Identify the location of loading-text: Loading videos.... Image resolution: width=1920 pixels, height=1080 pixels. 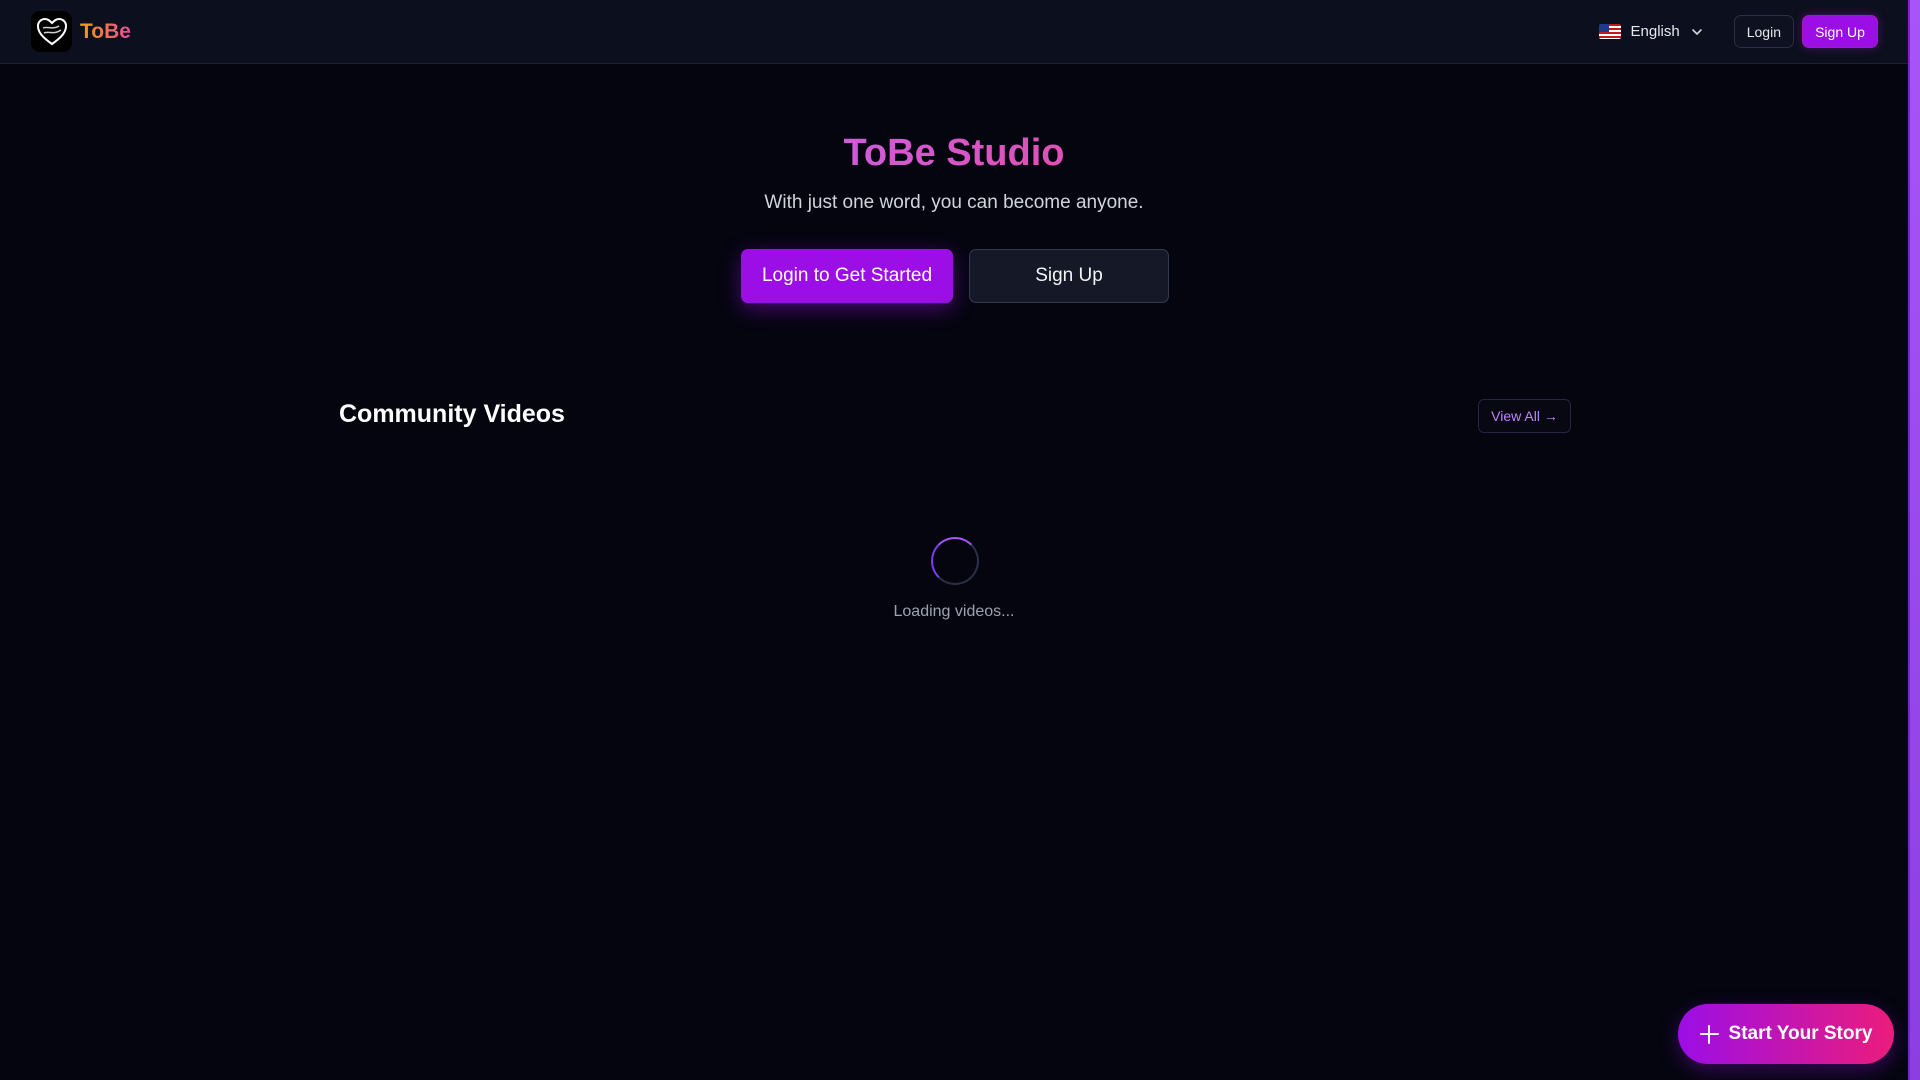
(954, 611).